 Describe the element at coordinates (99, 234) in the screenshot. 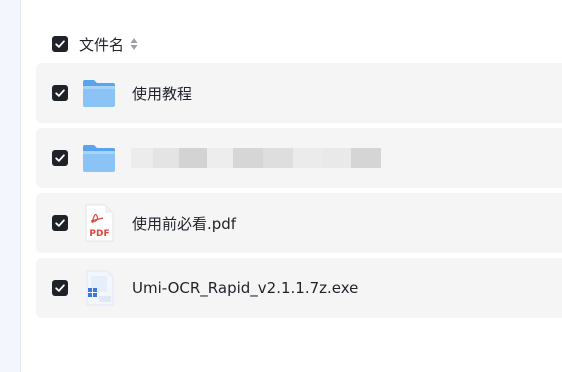

I see `svg-text: PDF` at that location.